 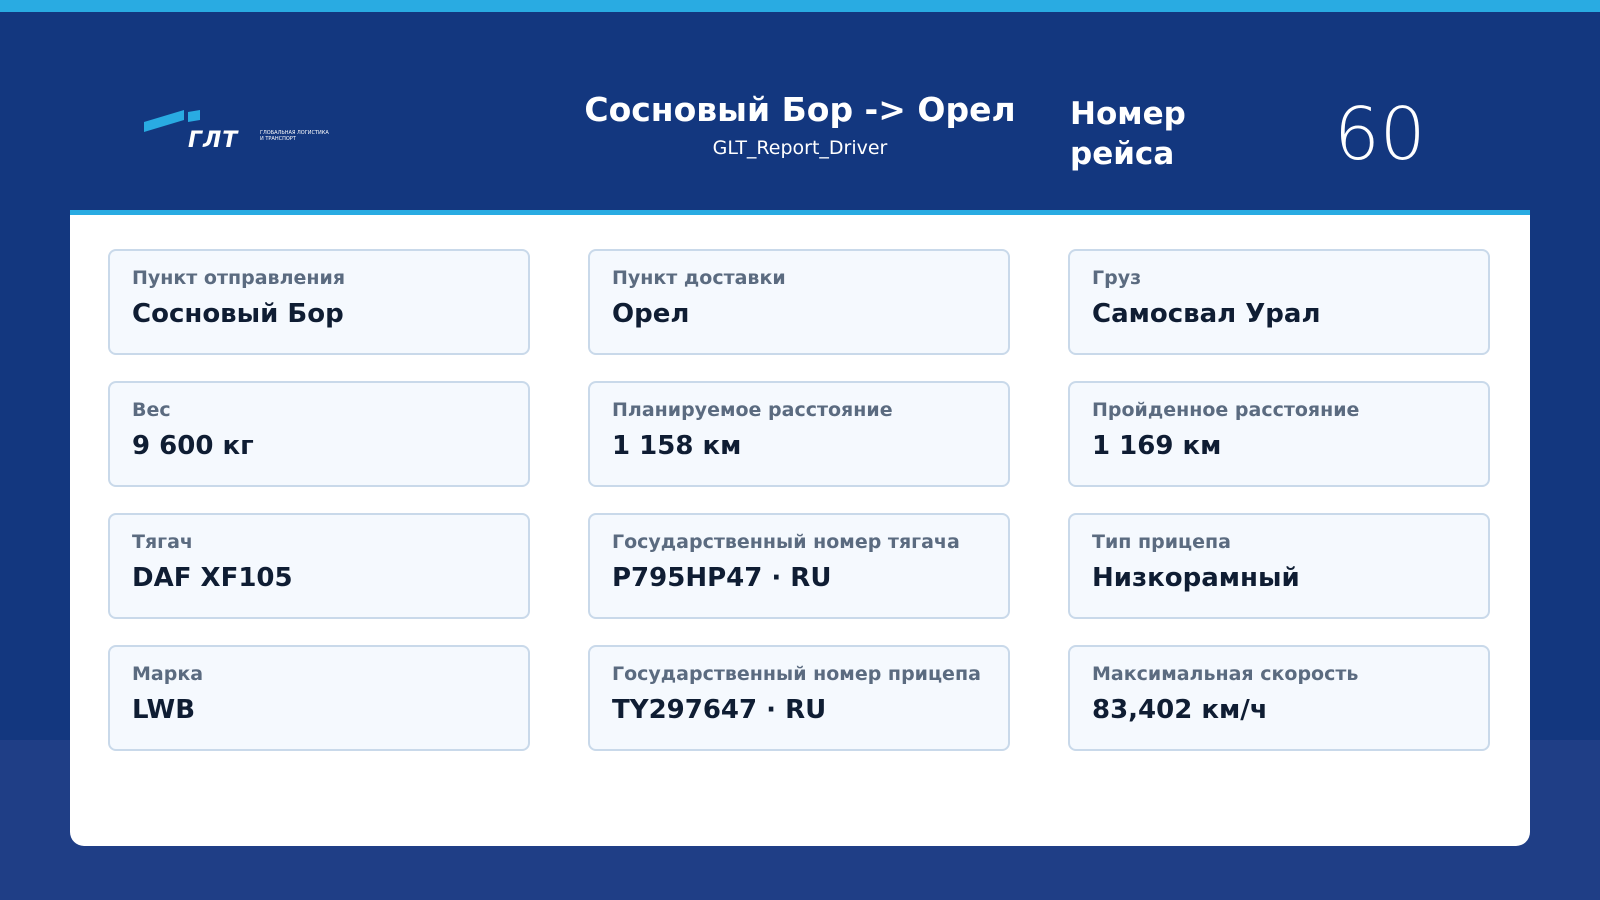 What do you see at coordinates (719, 710) in the screenshot?
I see `card-value: TY297647 · RU` at bounding box center [719, 710].